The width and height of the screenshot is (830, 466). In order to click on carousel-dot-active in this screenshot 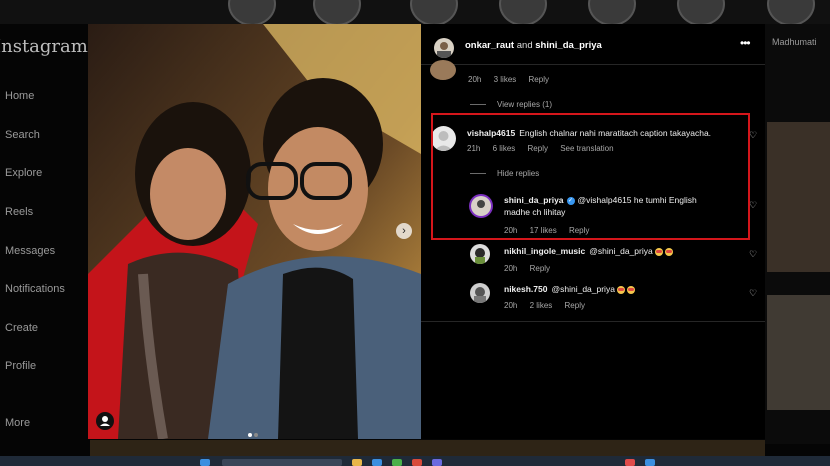, I will do `click(250, 435)`.